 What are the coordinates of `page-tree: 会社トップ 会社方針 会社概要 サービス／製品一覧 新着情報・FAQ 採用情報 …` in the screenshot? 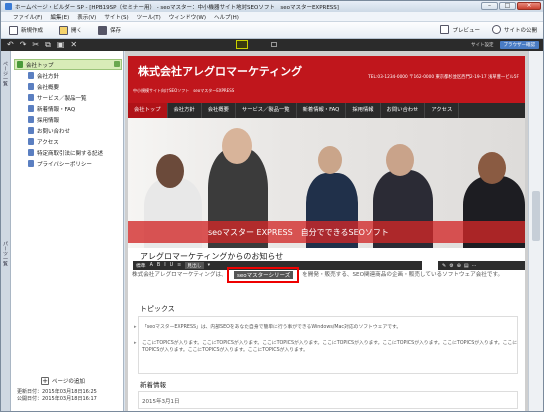 It's located at (68, 114).